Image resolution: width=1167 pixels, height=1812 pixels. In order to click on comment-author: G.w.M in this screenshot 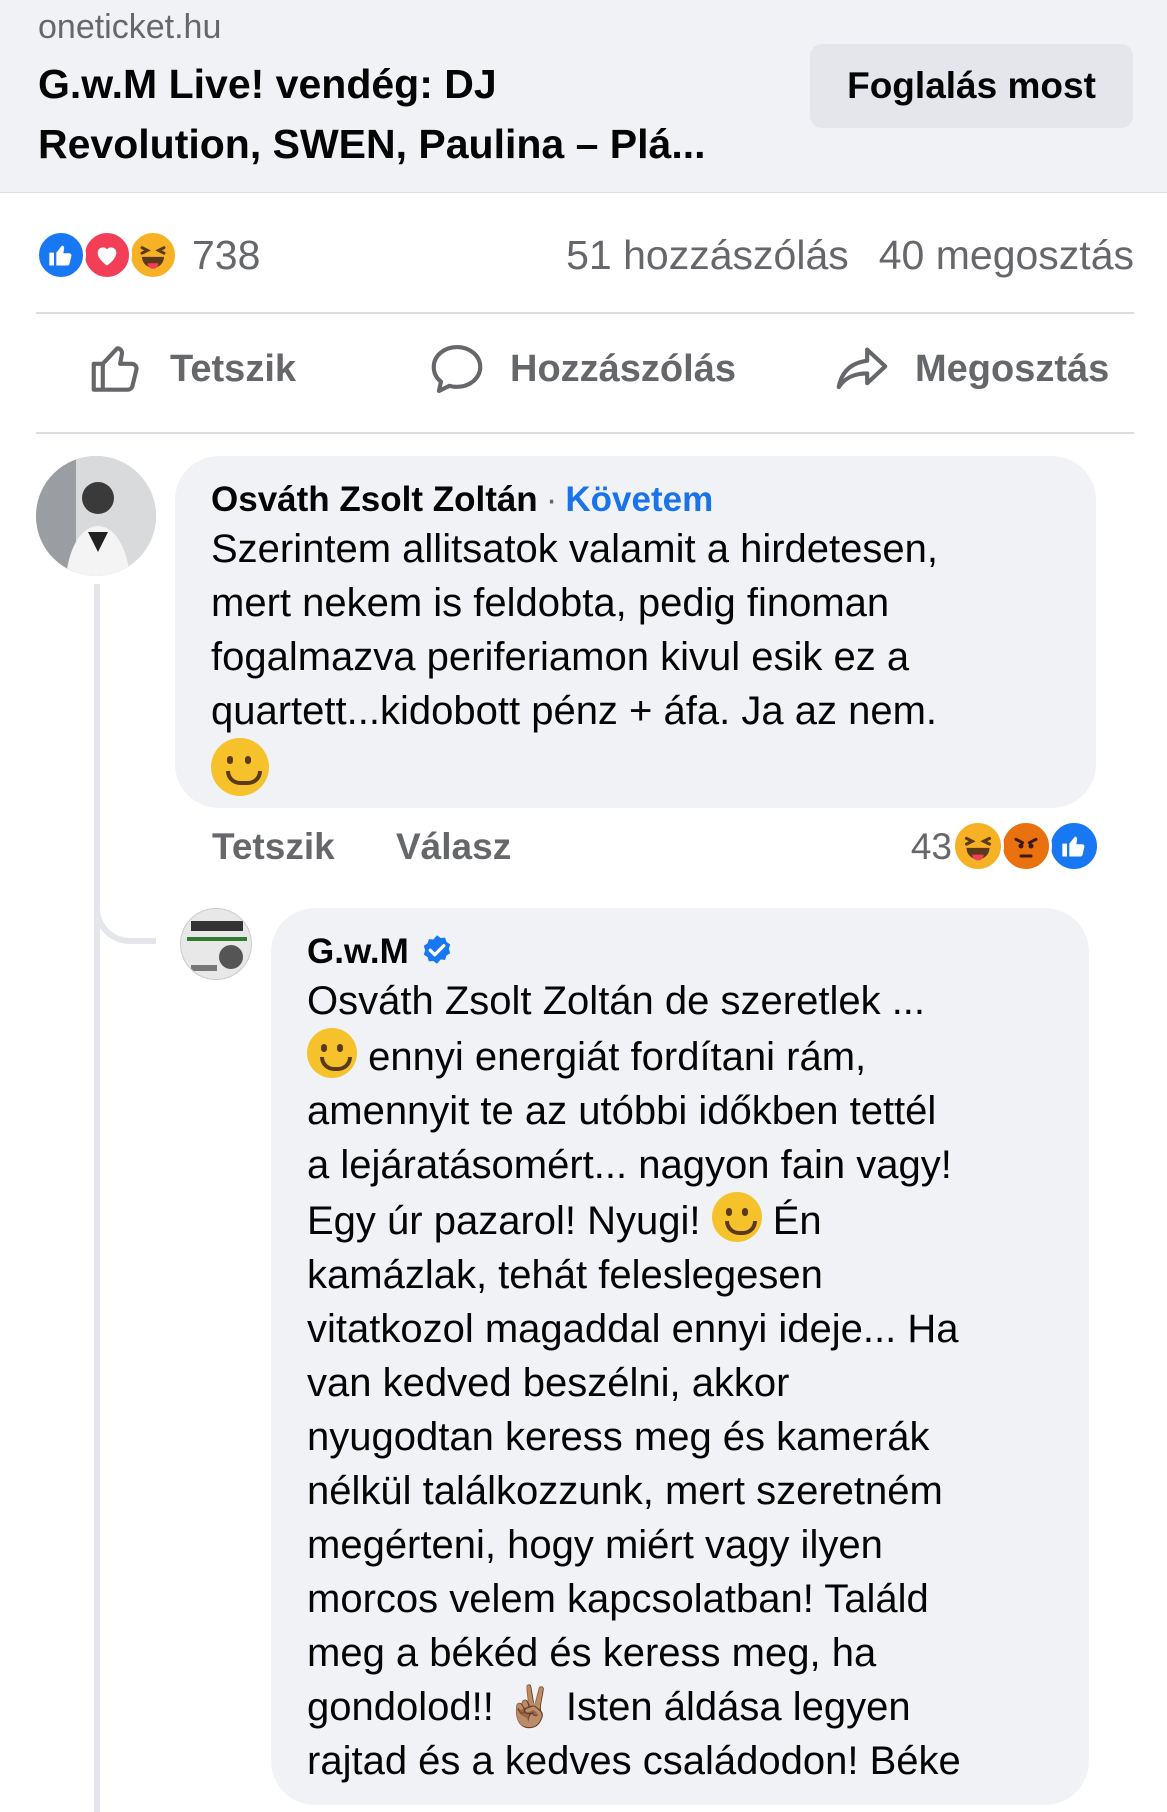, I will do `click(358, 951)`.